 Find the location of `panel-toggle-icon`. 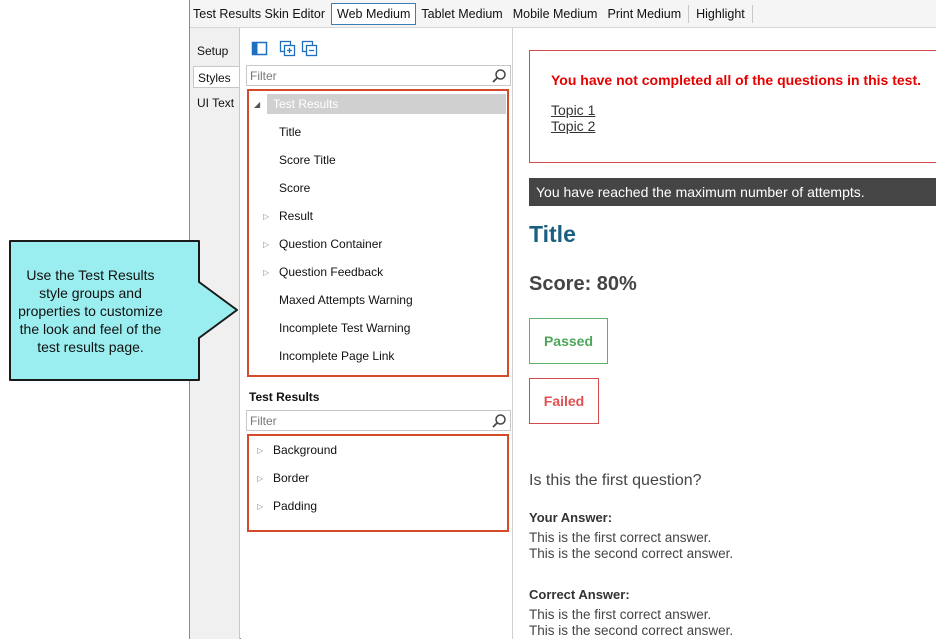

panel-toggle-icon is located at coordinates (259, 48).